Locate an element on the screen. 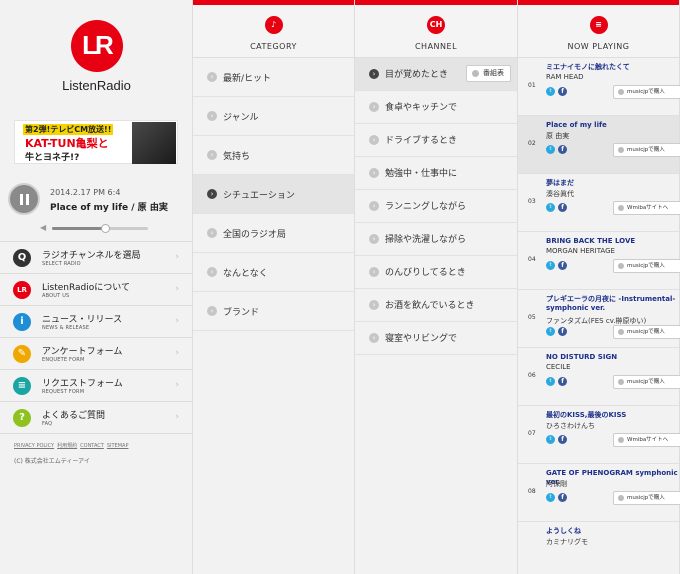 The image size is (680, 574). menu-item-news-release: i ニュース・リリース NEWS & RELEASE › is located at coordinates (96, 322).